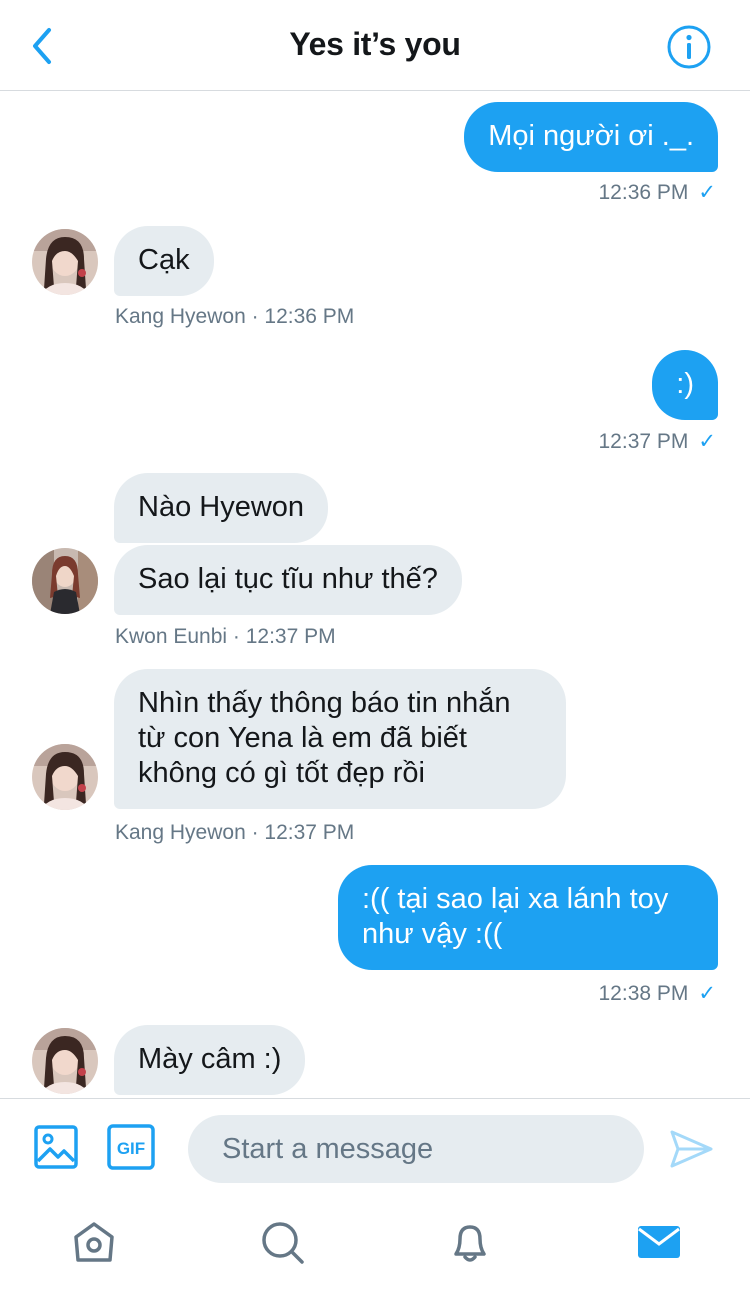 This screenshot has height=1296, width=750. I want to click on gif-label: GIF, so click(131, 1148).